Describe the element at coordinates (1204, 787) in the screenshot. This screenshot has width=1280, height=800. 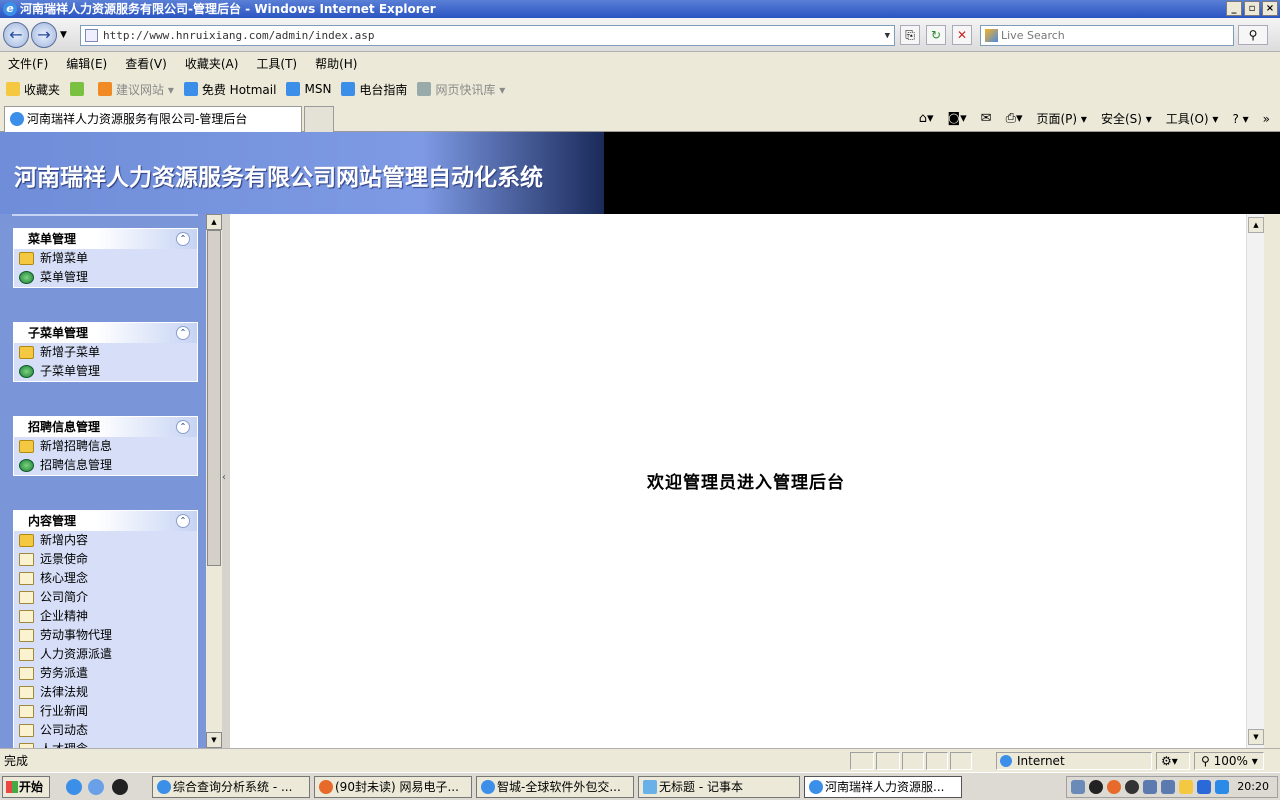
I see `tray-shield-icon` at that location.